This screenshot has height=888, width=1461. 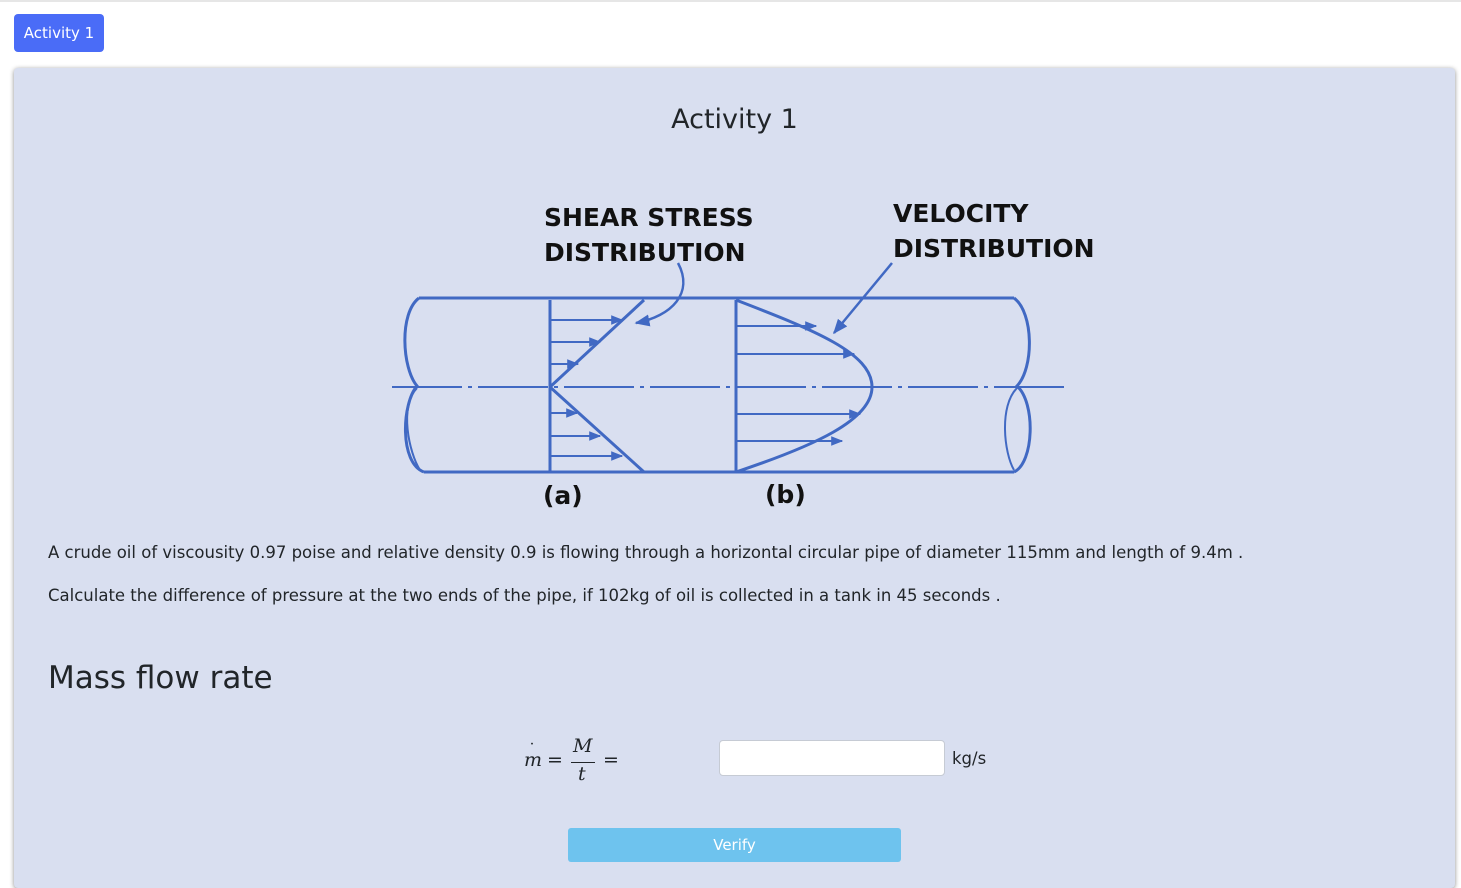 I want to click on shear-pointer-arrow, so click(x=659, y=294).